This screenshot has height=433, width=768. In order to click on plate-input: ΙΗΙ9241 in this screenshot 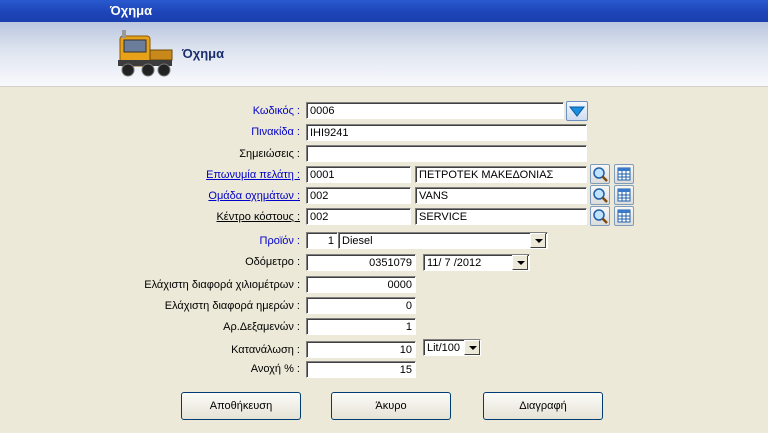, I will do `click(446, 132)`.